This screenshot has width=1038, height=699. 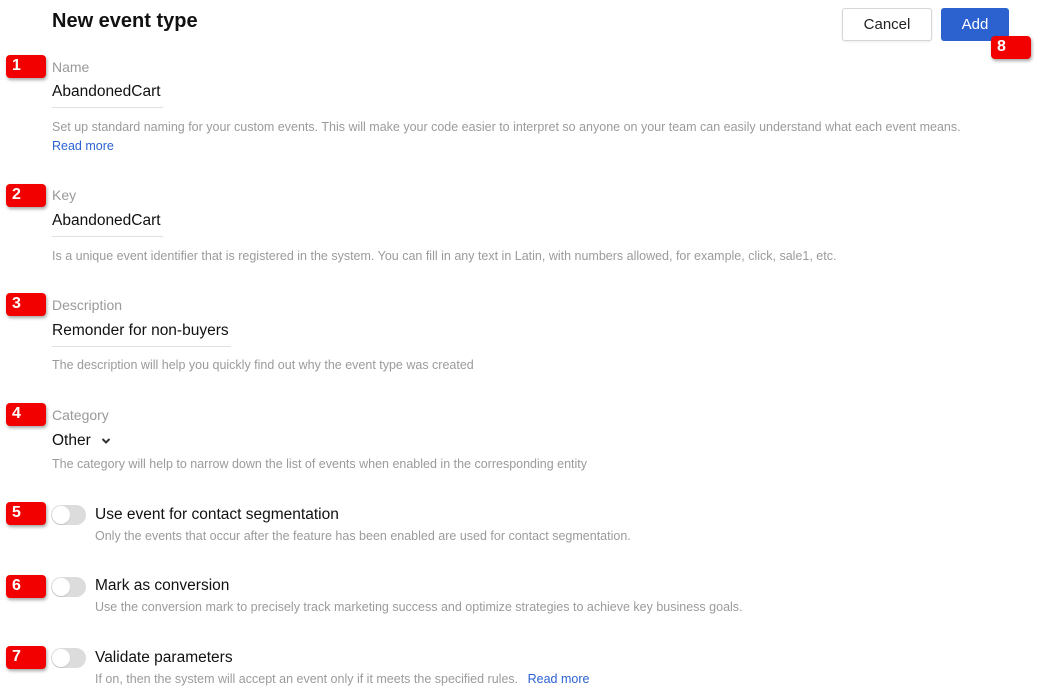 I want to click on annotation-badge-4: 4, so click(x=26, y=414).